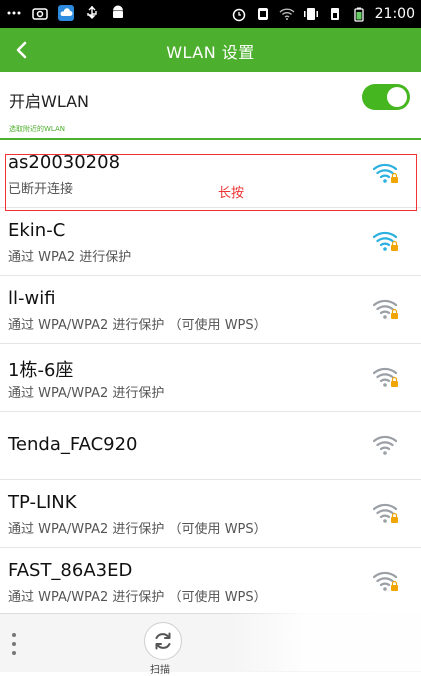 This screenshot has width=421, height=676. I want to click on long-press-highlight, so click(211, 182).